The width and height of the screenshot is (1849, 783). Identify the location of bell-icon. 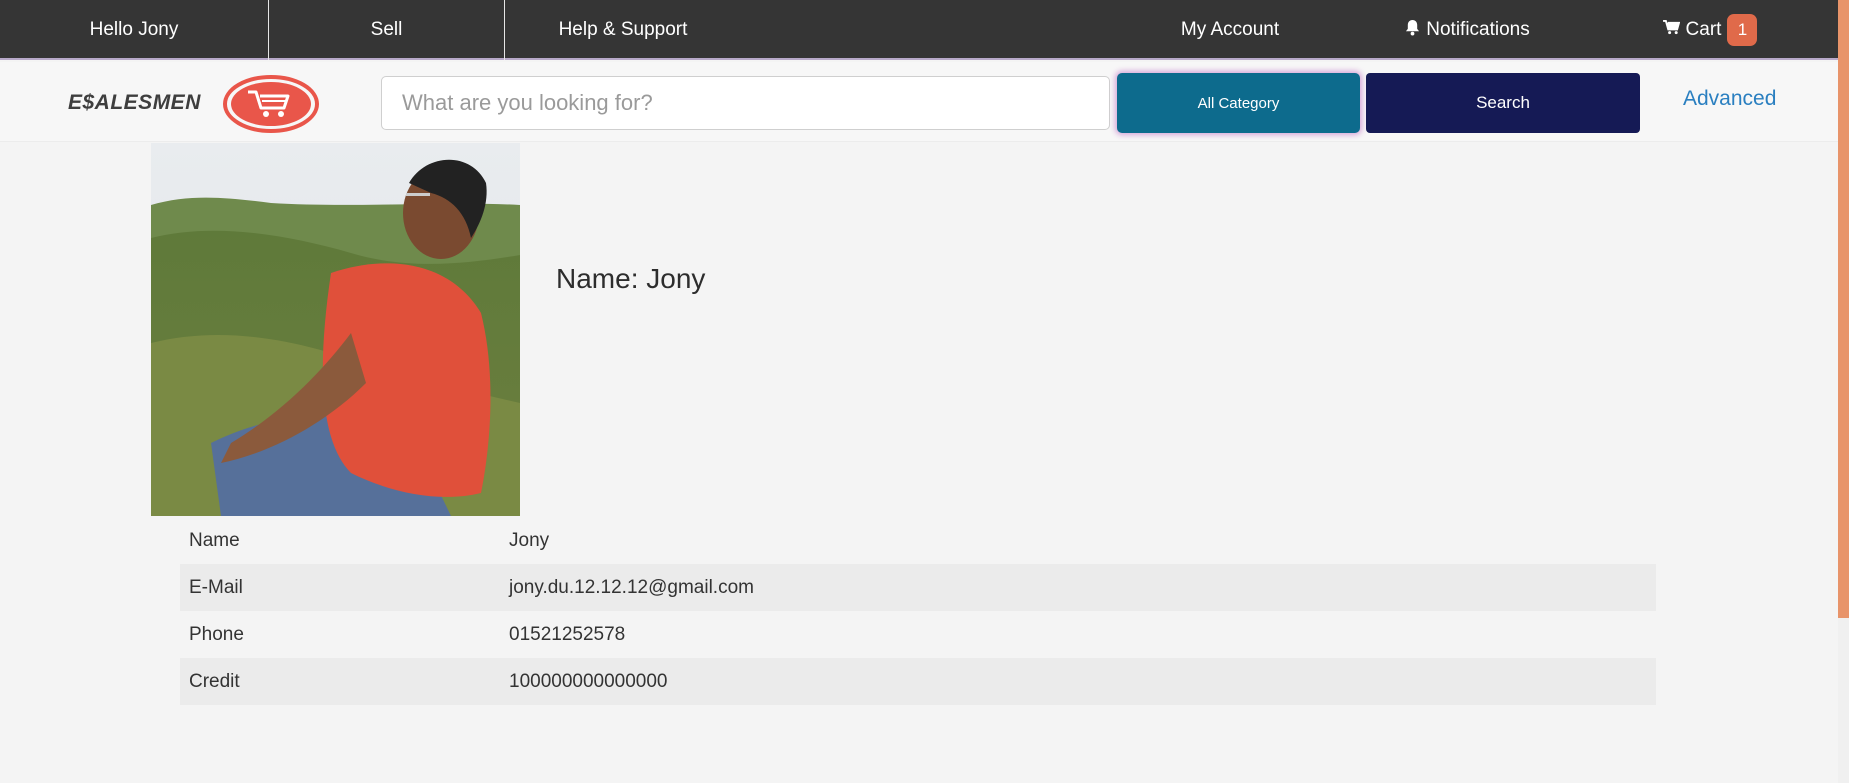
(1412, 30).